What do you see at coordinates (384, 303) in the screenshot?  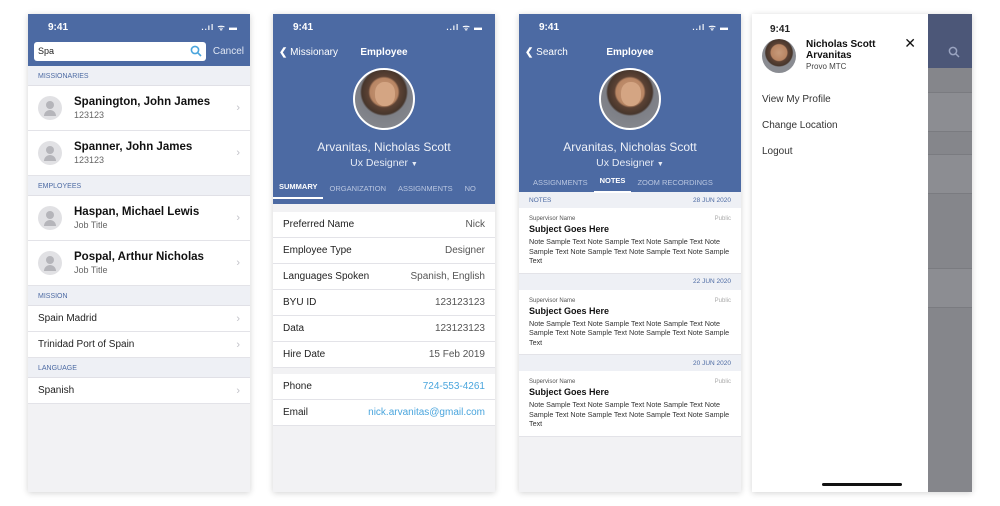 I see `detail-row: BYU ID 123123123` at bounding box center [384, 303].